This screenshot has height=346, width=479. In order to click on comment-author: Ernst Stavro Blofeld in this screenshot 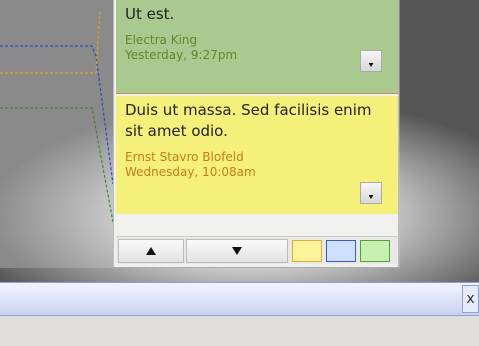, I will do `click(184, 157)`.